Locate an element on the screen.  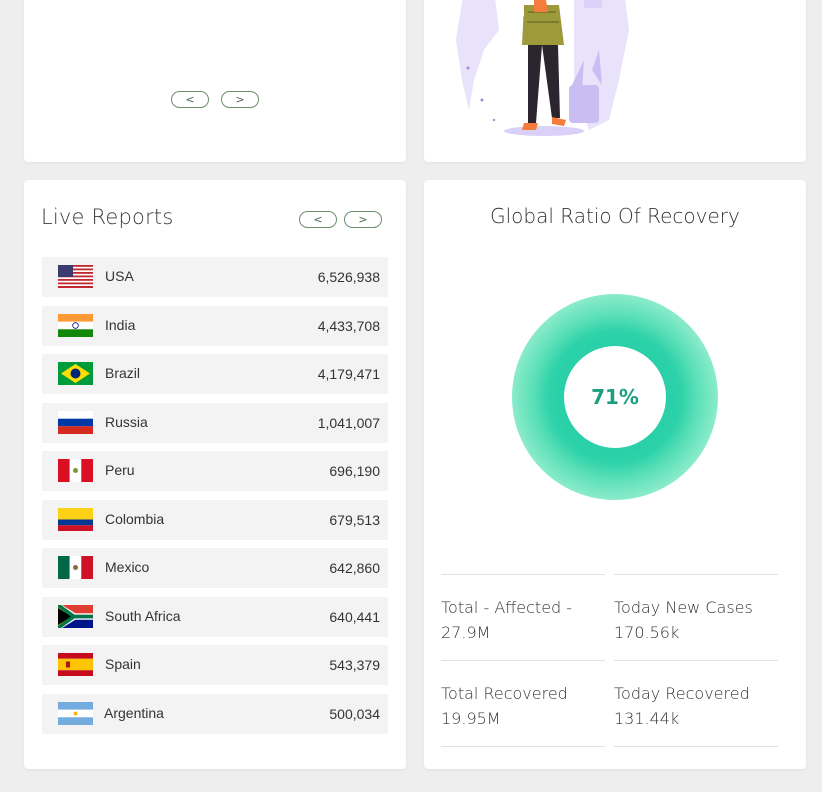
case-count: 640,441 is located at coordinates (354, 617).